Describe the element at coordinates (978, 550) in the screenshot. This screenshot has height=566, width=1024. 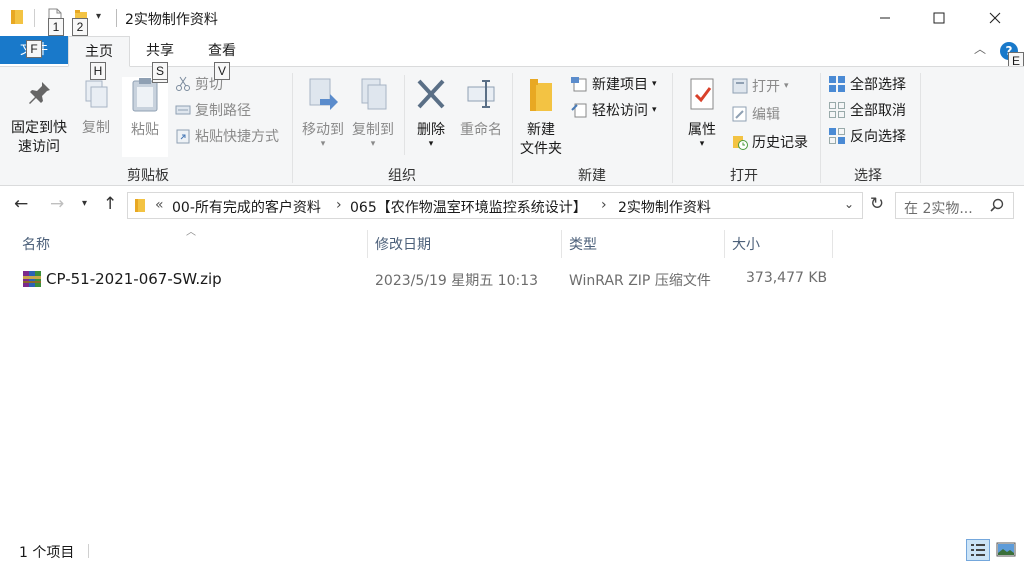
I see `details-view-button` at that location.